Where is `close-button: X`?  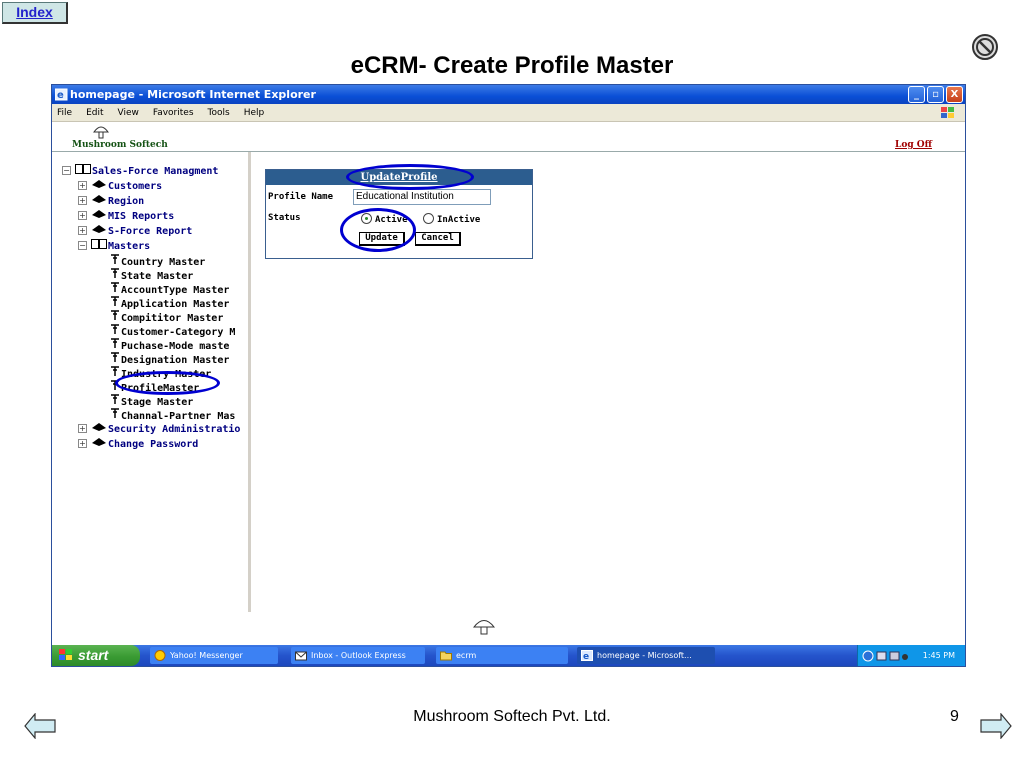
close-button: X is located at coordinates (954, 94).